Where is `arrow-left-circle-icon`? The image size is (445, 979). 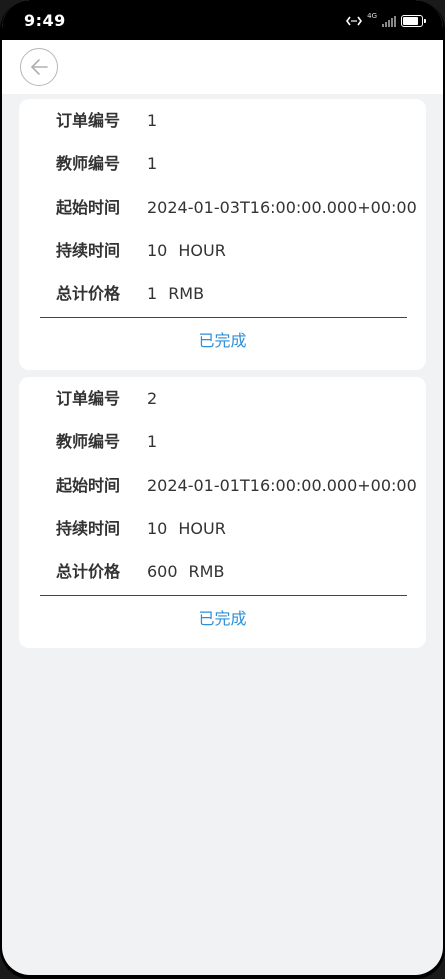
arrow-left-circle-icon is located at coordinates (39, 67).